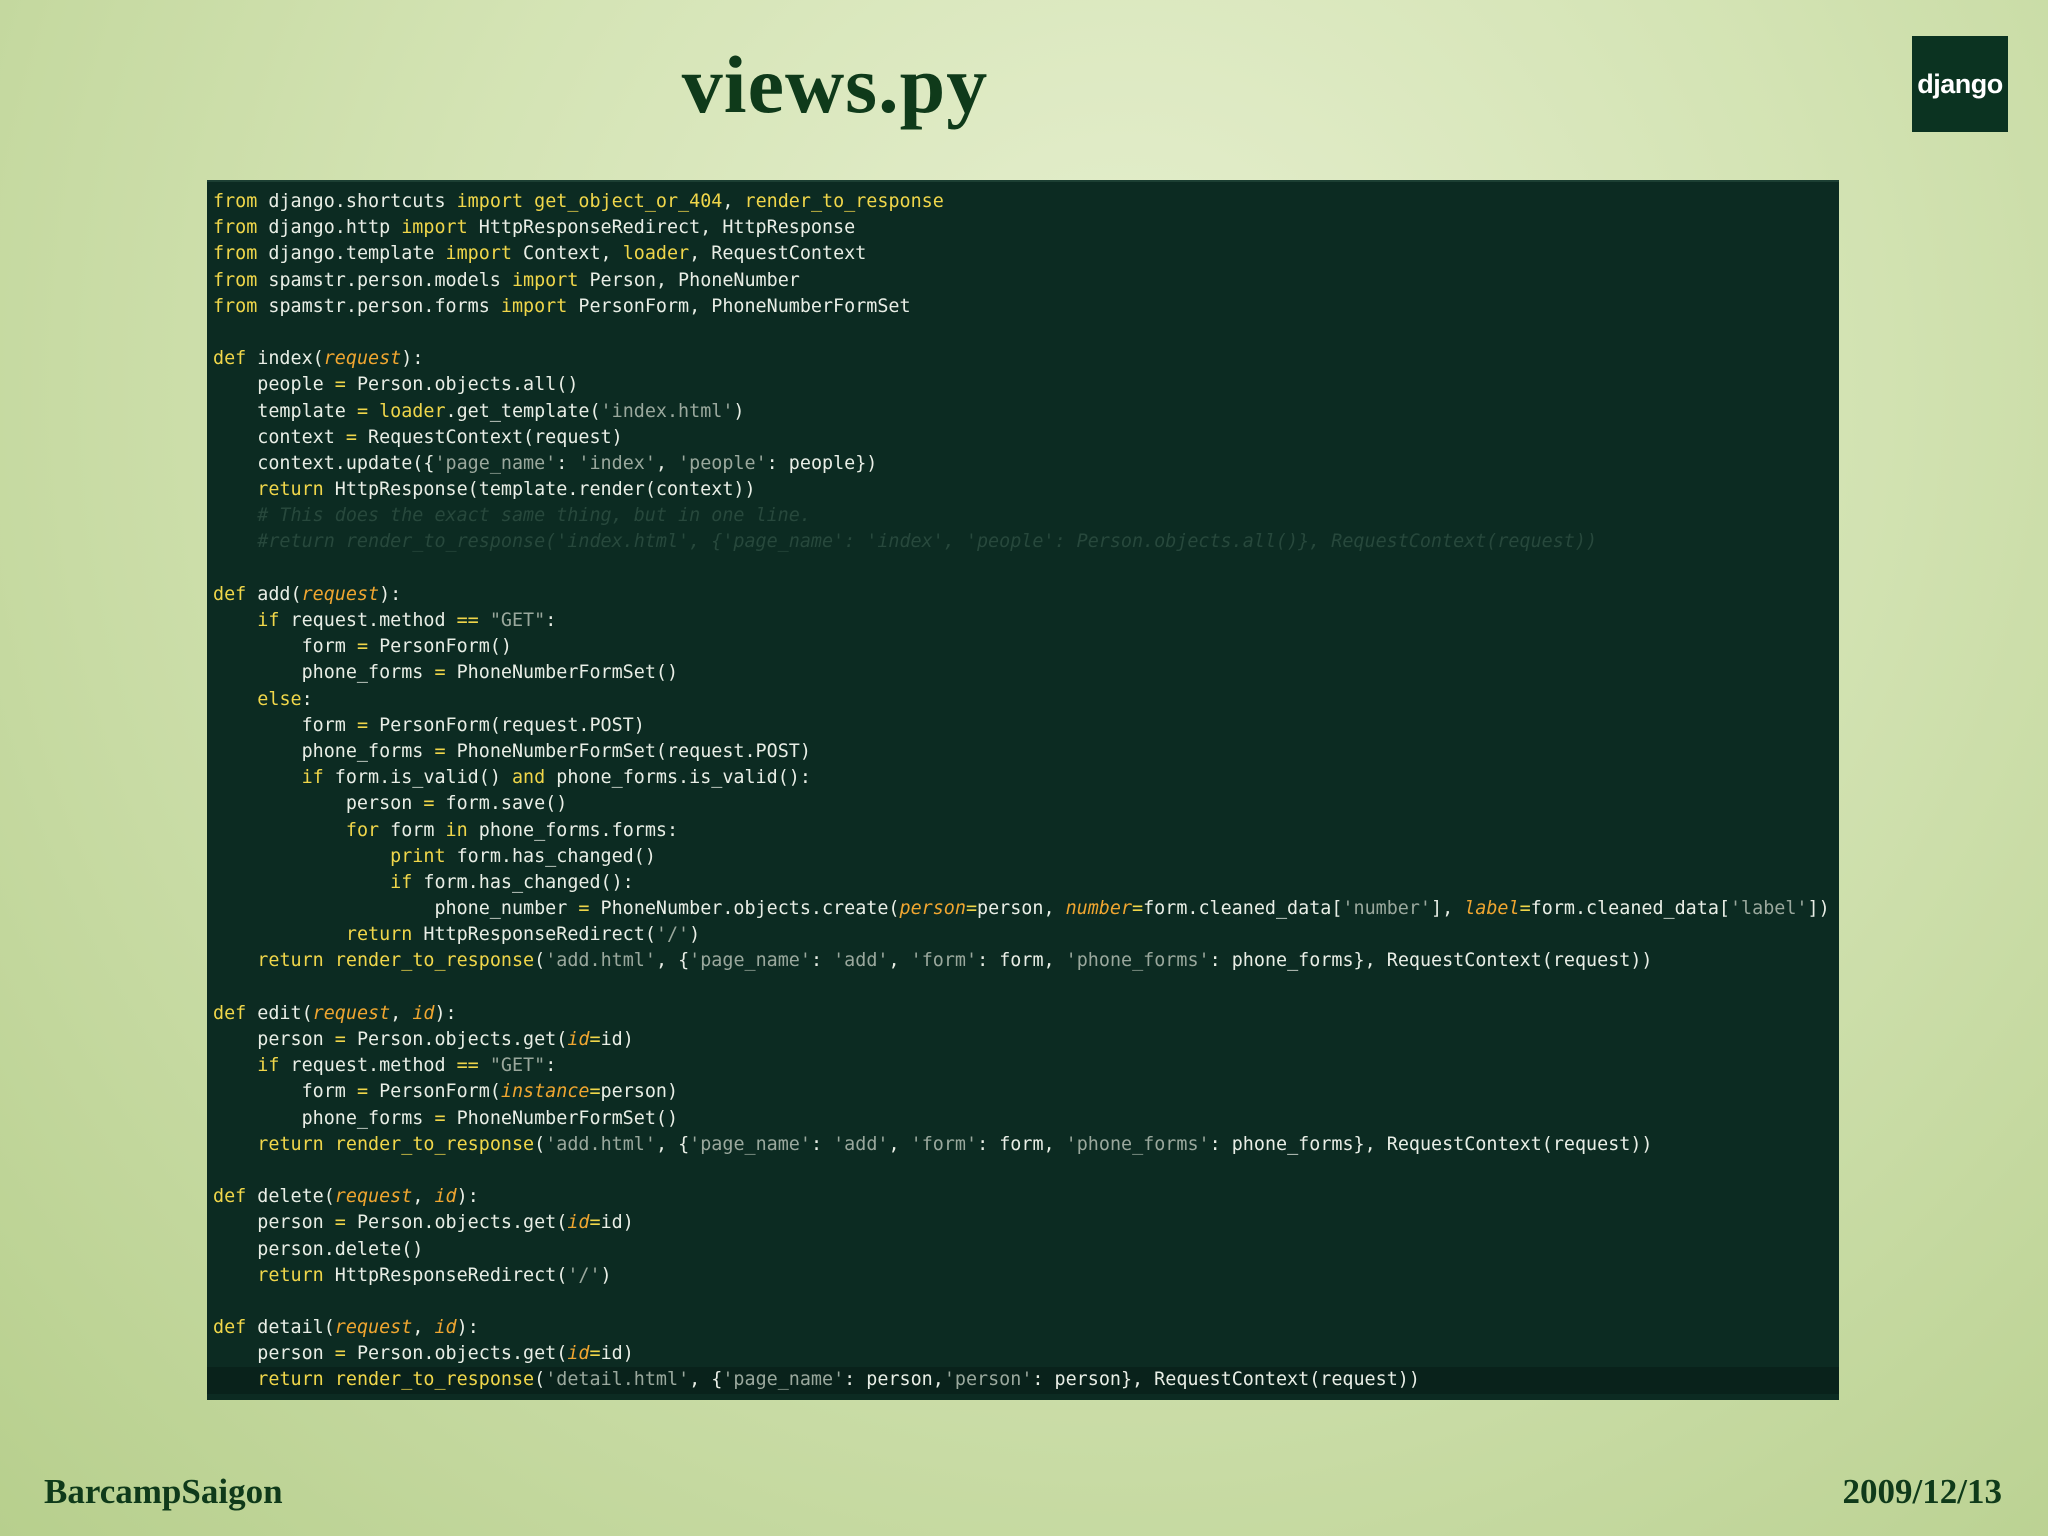 Image resolution: width=2048 pixels, height=1536 pixels. What do you see at coordinates (274, 1223) in the screenshot?
I see `code-token: person` at bounding box center [274, 1223].